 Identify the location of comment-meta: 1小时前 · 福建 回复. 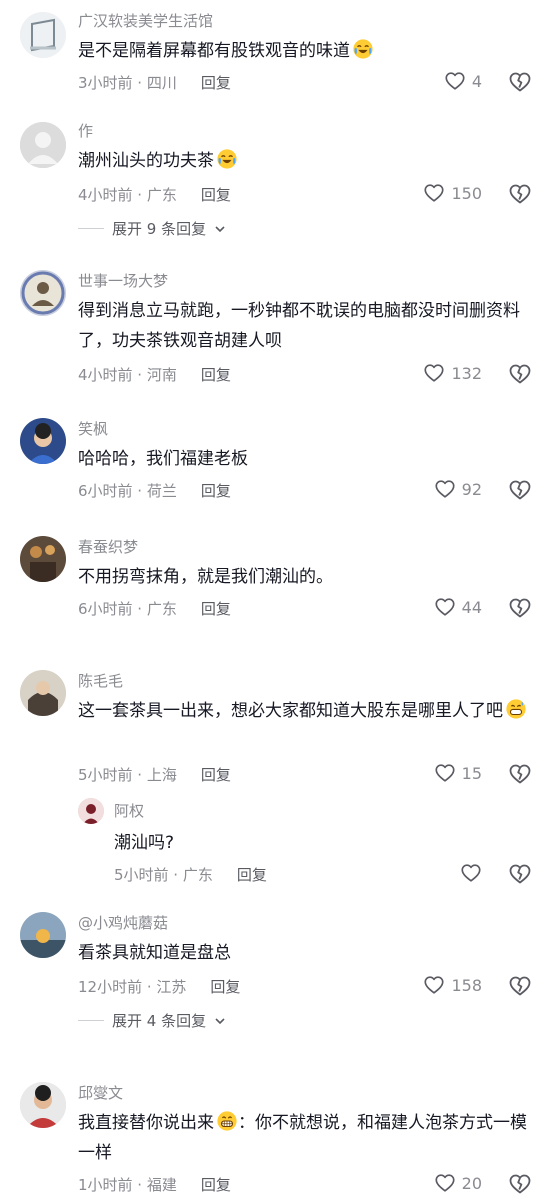
(154, 1184).